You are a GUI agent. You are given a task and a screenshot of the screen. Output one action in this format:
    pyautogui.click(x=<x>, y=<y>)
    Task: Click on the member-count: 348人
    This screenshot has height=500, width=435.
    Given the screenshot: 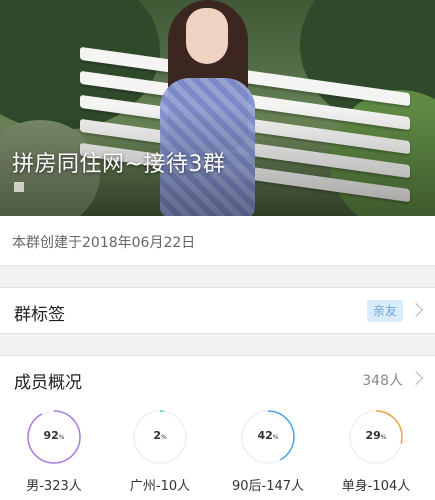 What is the action you would take?
    pyautogui.click(x=382, y=381)
    